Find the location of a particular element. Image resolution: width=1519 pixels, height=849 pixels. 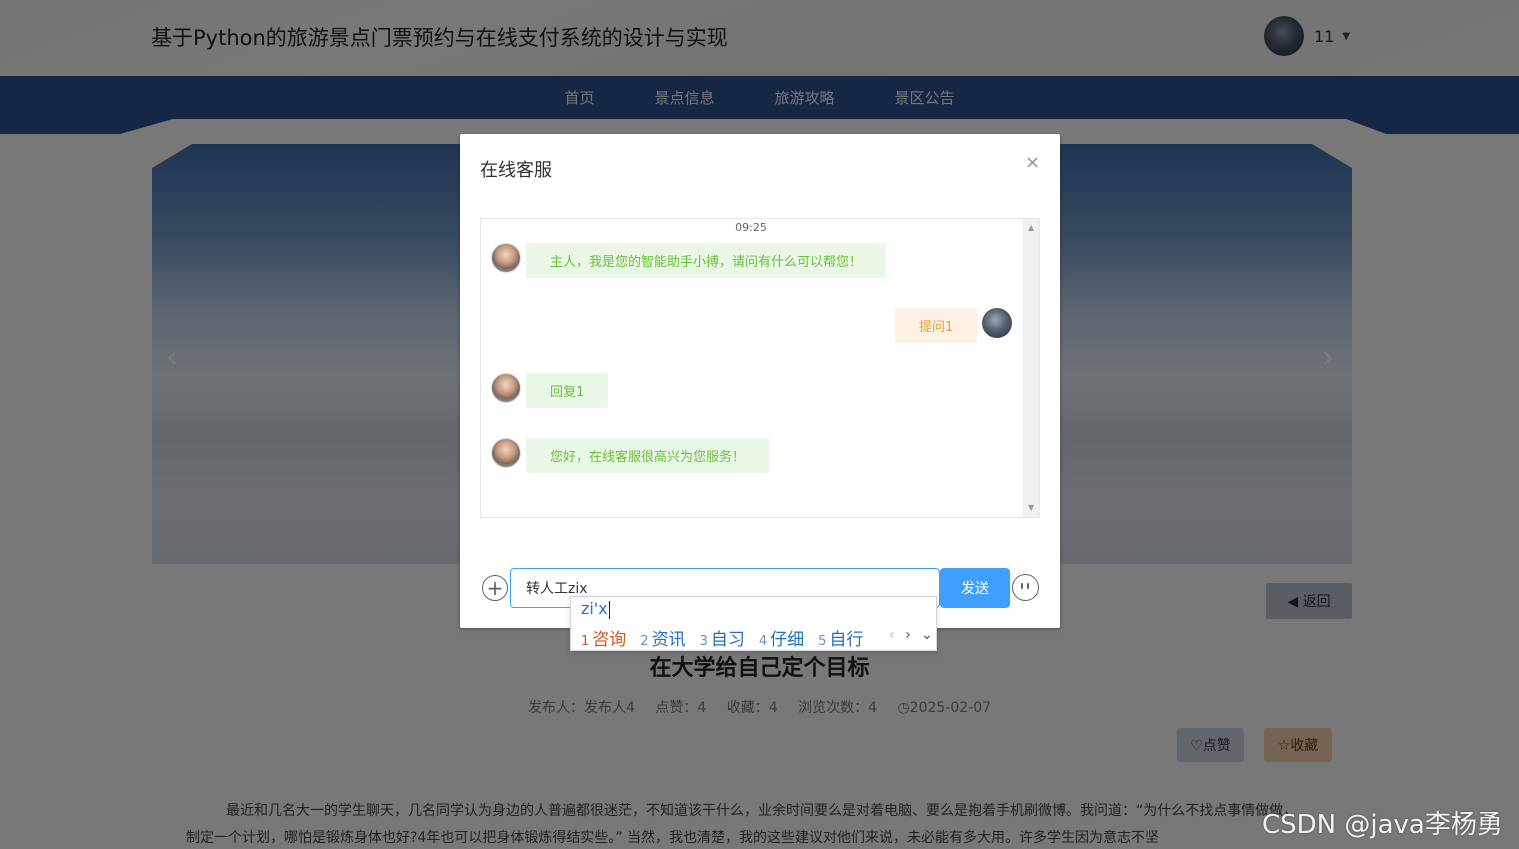

scroll-down-icon: ▼ is located at coordinates (1031, 507).